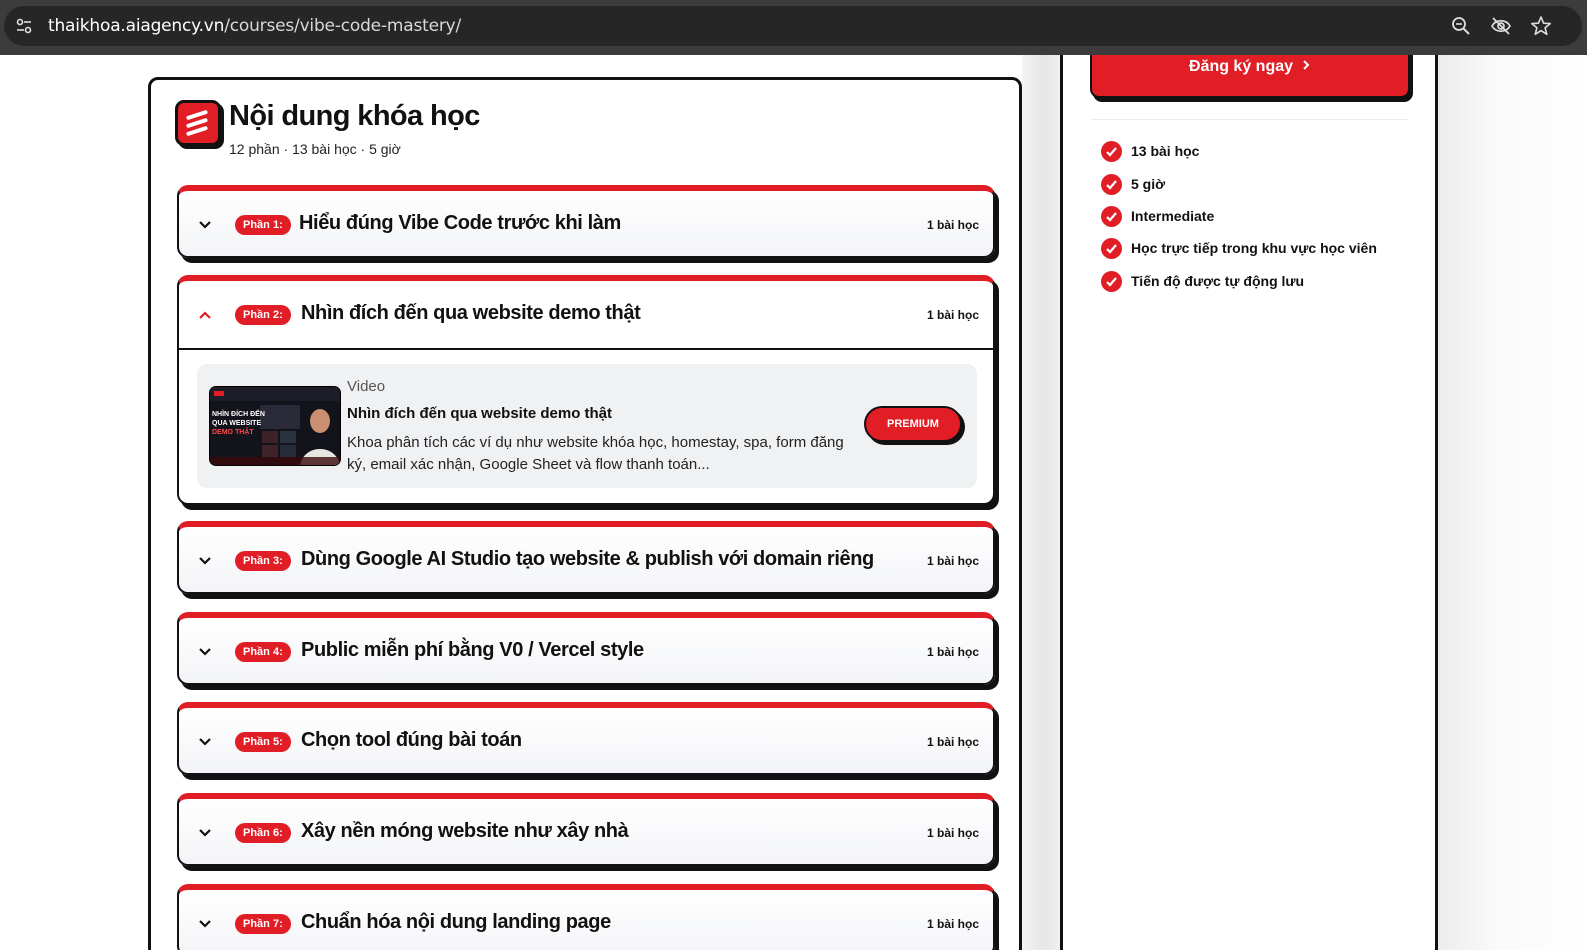 The image size is (1587, 950). What do you see at coordinates (1041, 502) in the screenshot?
I see `center-gutter` at bounding box center [1041, 502].